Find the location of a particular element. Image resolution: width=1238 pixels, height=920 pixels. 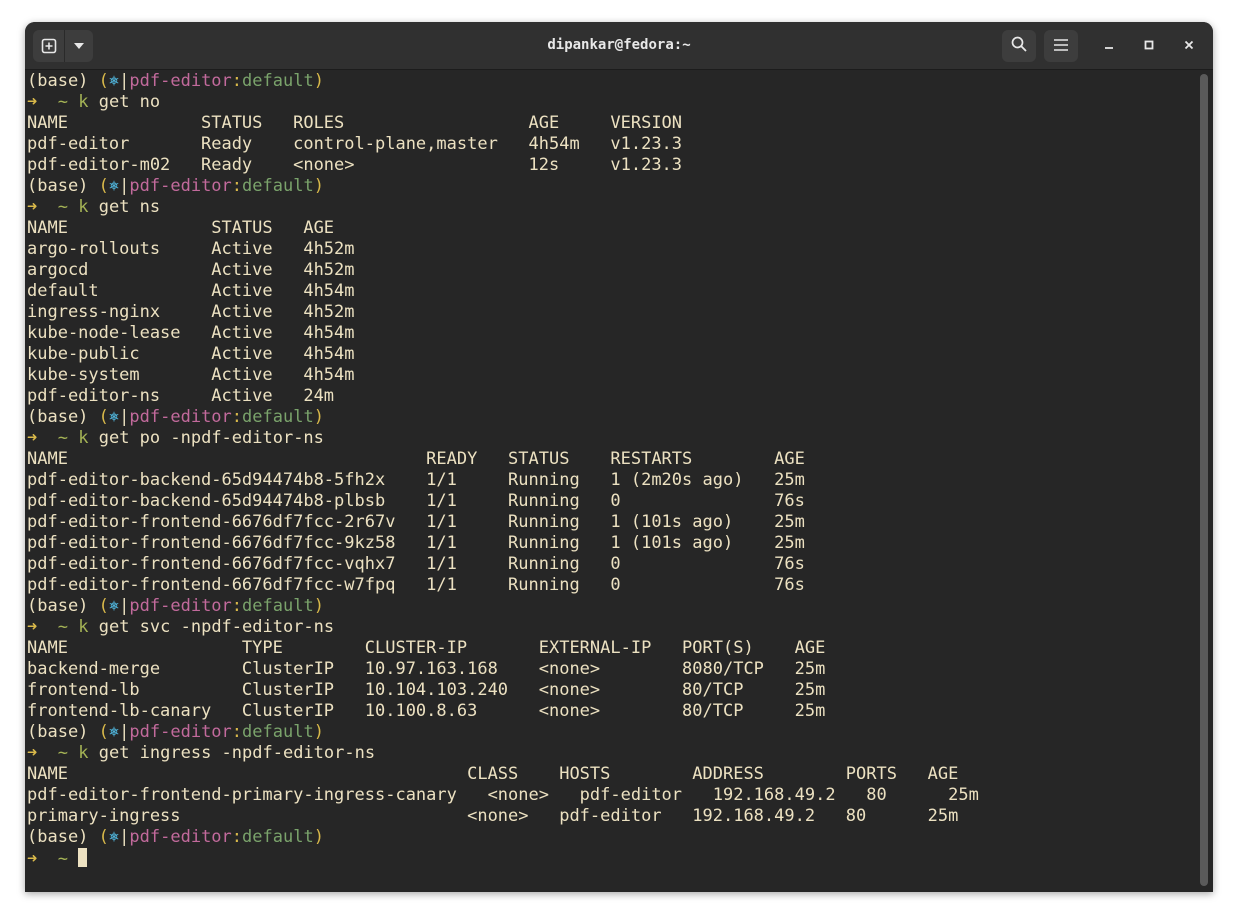

command-line: ➜ ~ k get ns is located at coordinates (612, 207).